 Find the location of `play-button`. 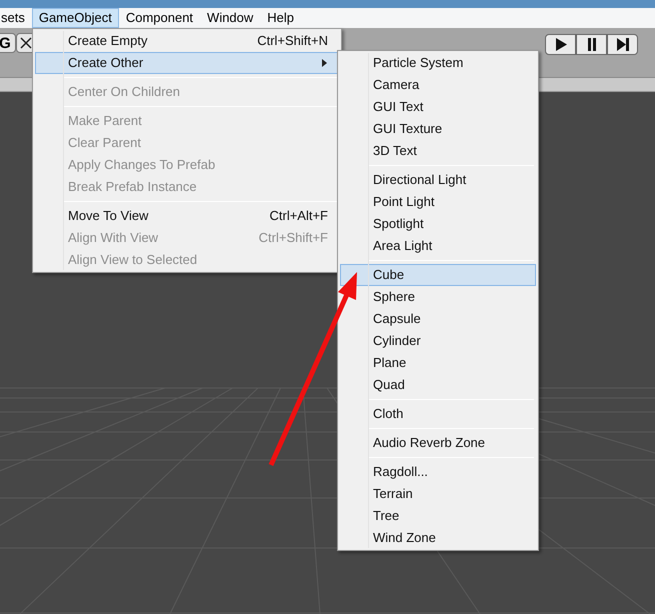

play-button is located at coordinates (560, 44).